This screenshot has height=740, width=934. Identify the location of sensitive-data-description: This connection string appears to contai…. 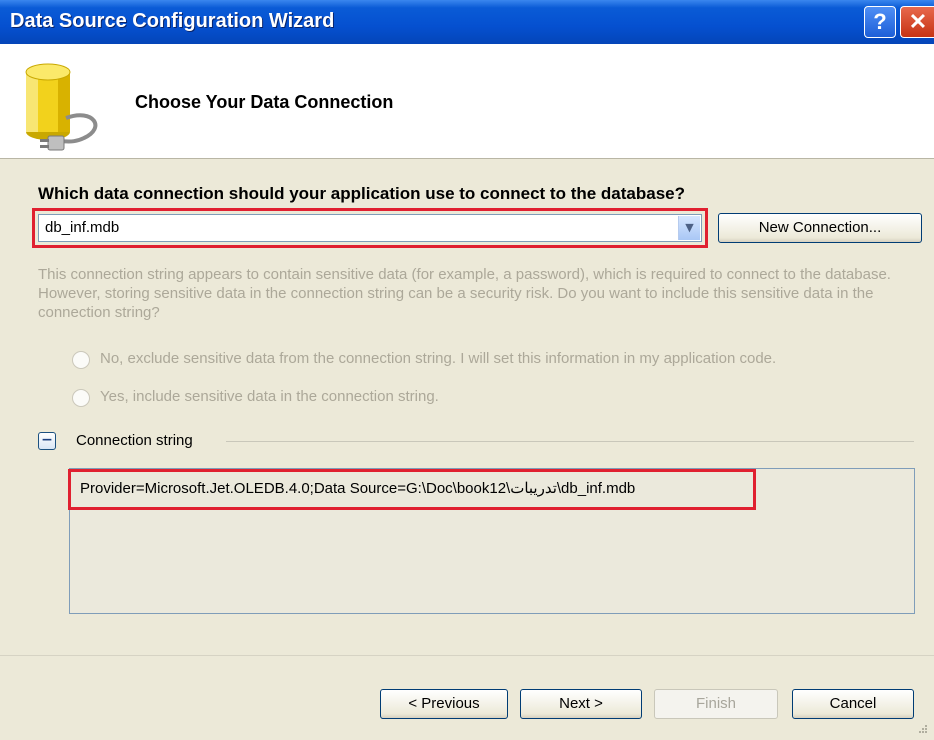
(464, 293).